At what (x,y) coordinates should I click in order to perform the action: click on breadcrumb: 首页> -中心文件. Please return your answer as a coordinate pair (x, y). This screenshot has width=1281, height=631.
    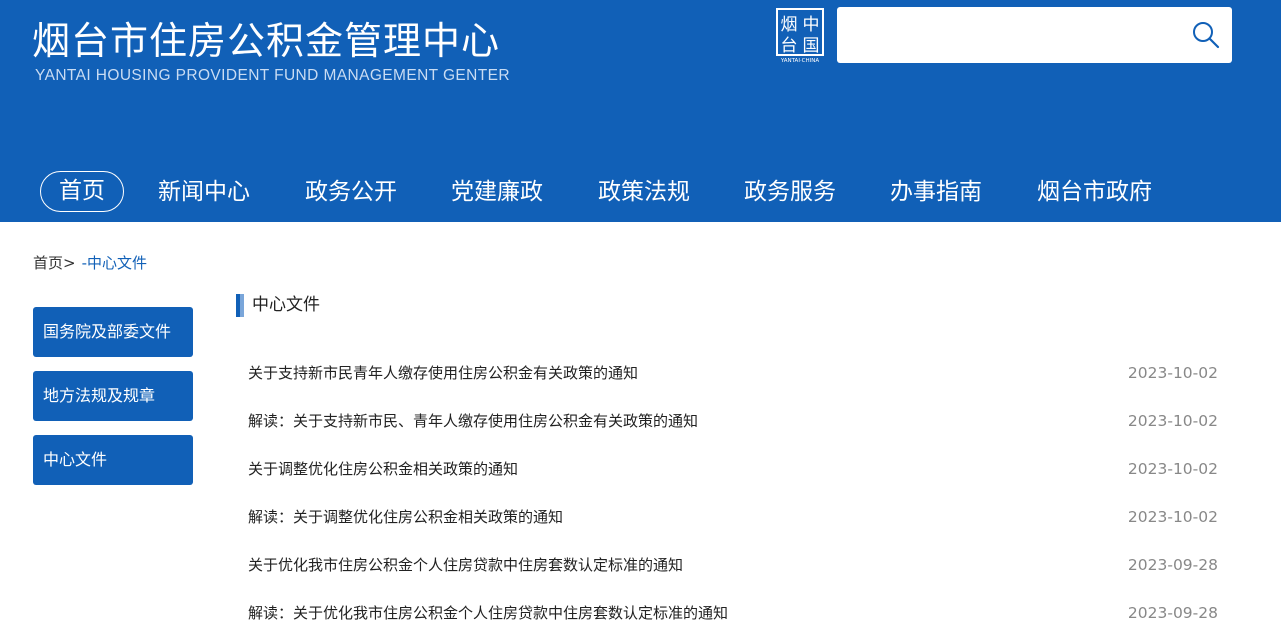
    Looking at the image, I should click on (90, 263).